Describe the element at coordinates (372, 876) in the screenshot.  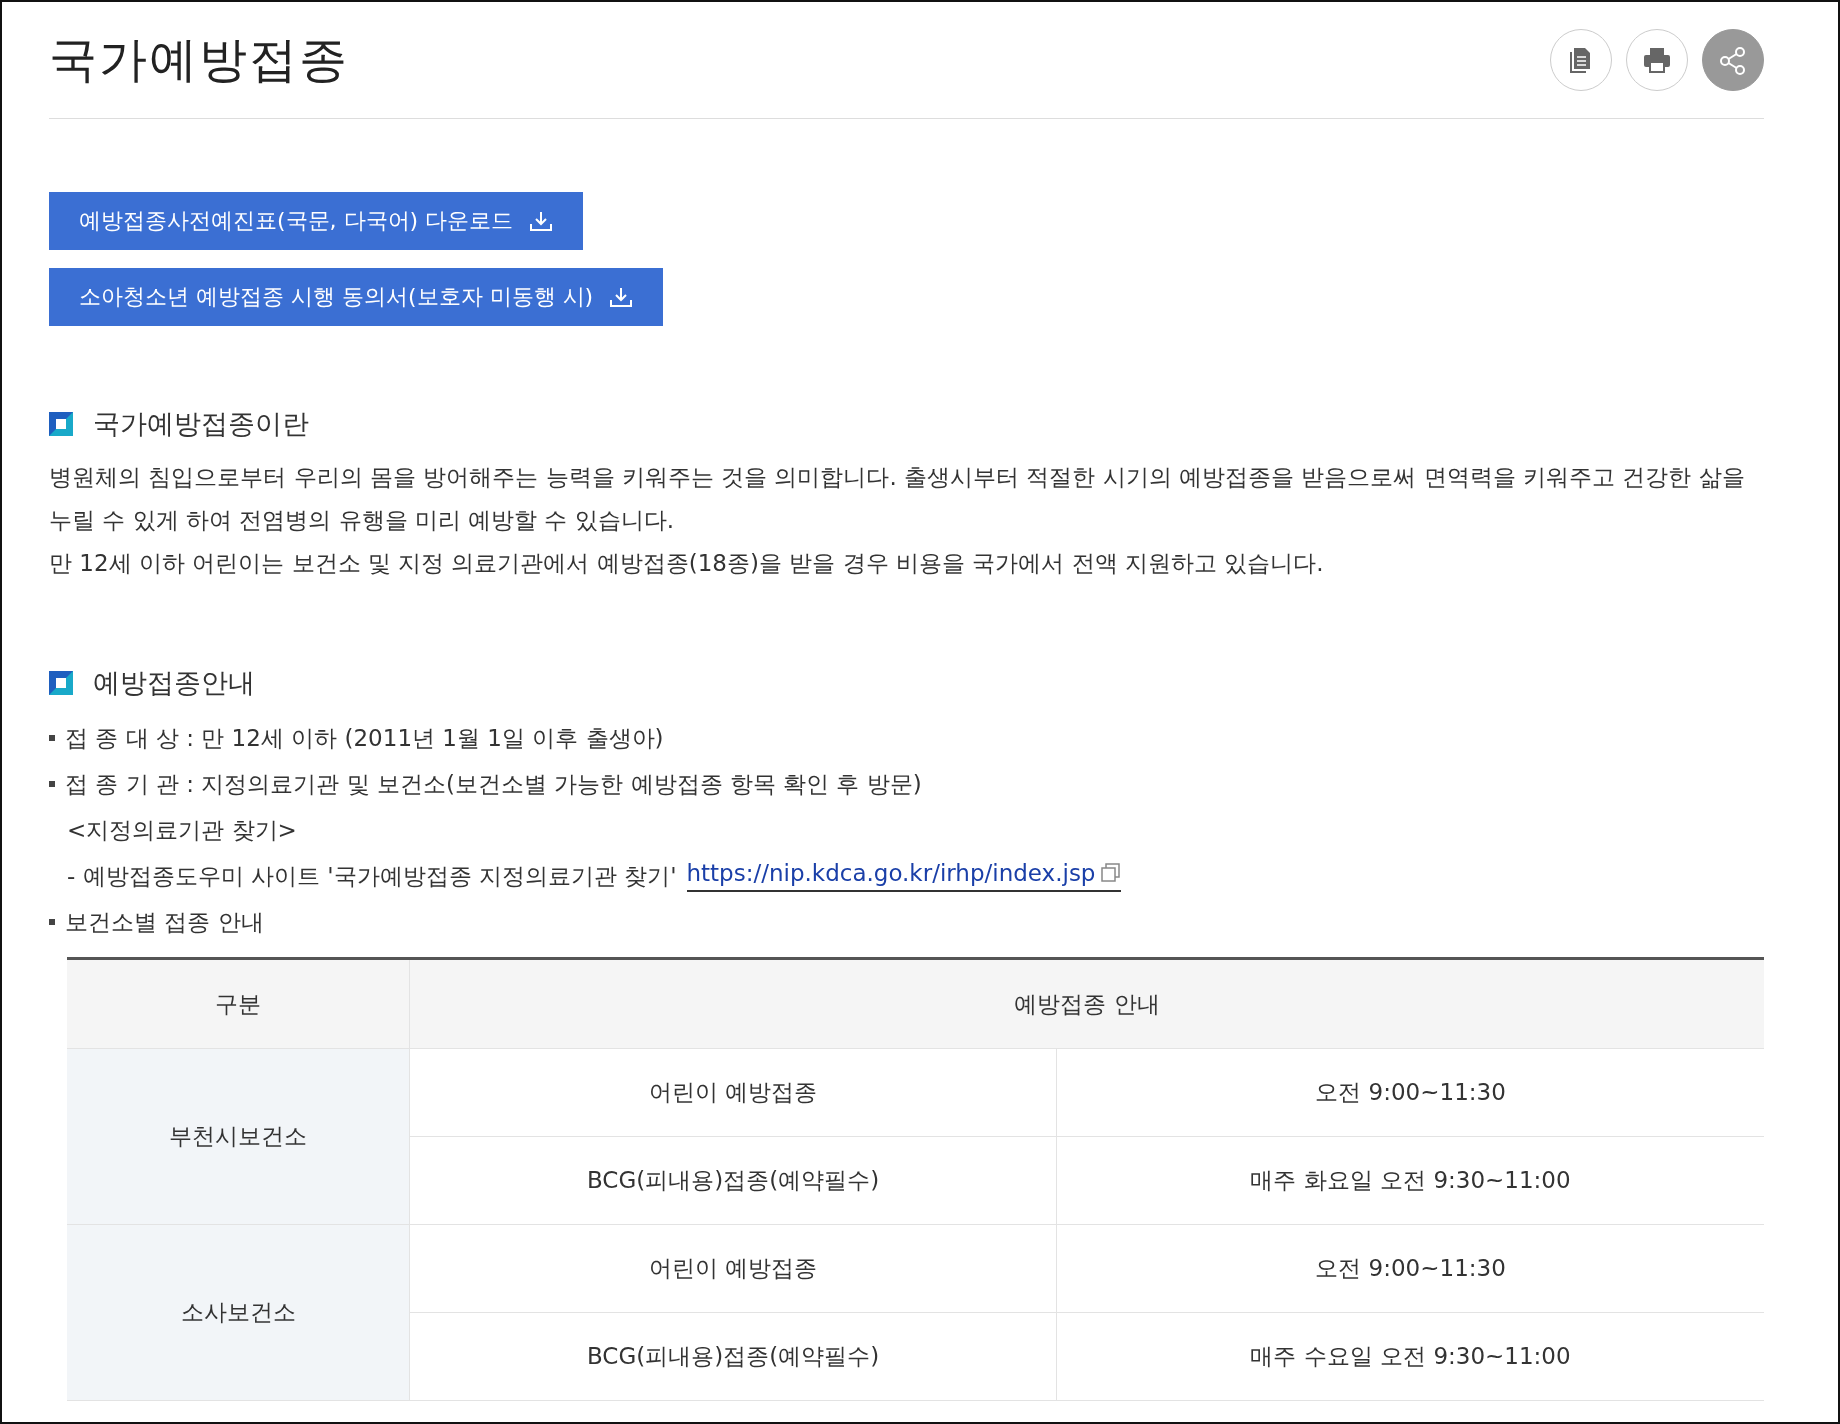
I see `list-item: - 예방접종도우미 사이트 '국가예방접종 지정의료기관 찾기'` at that location.